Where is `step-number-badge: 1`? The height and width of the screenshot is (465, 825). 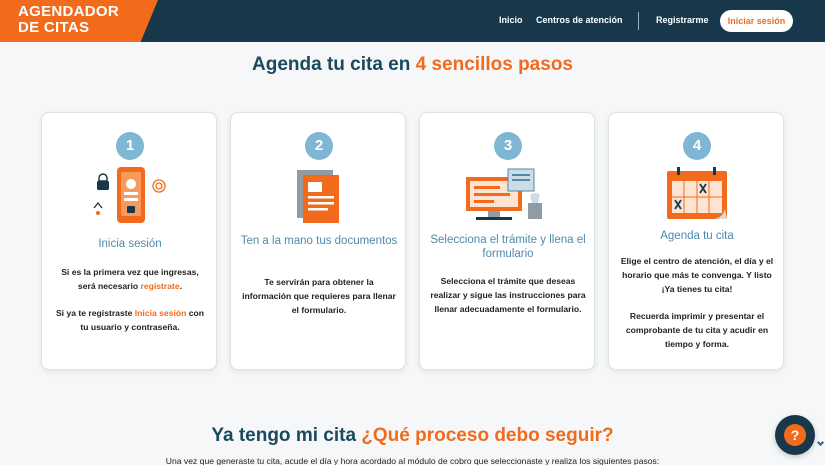
step-number-badge: 1 is located at coordinates (130, 146).